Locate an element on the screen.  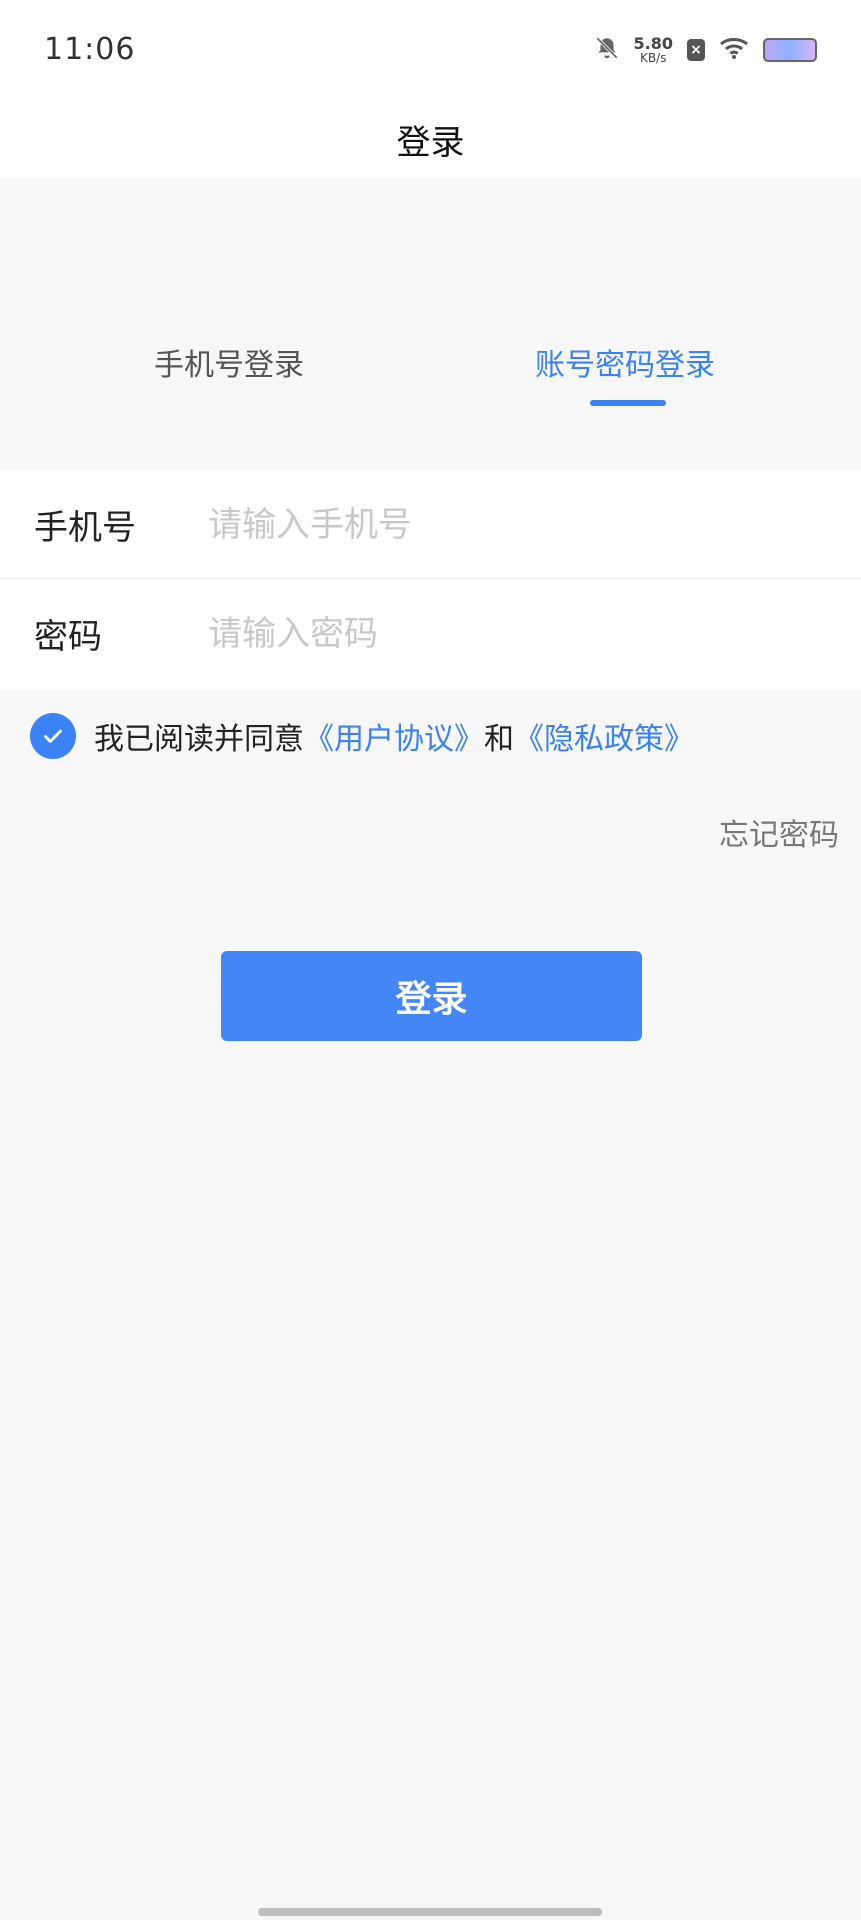
battery-icon is located at coordinates (790, 50).